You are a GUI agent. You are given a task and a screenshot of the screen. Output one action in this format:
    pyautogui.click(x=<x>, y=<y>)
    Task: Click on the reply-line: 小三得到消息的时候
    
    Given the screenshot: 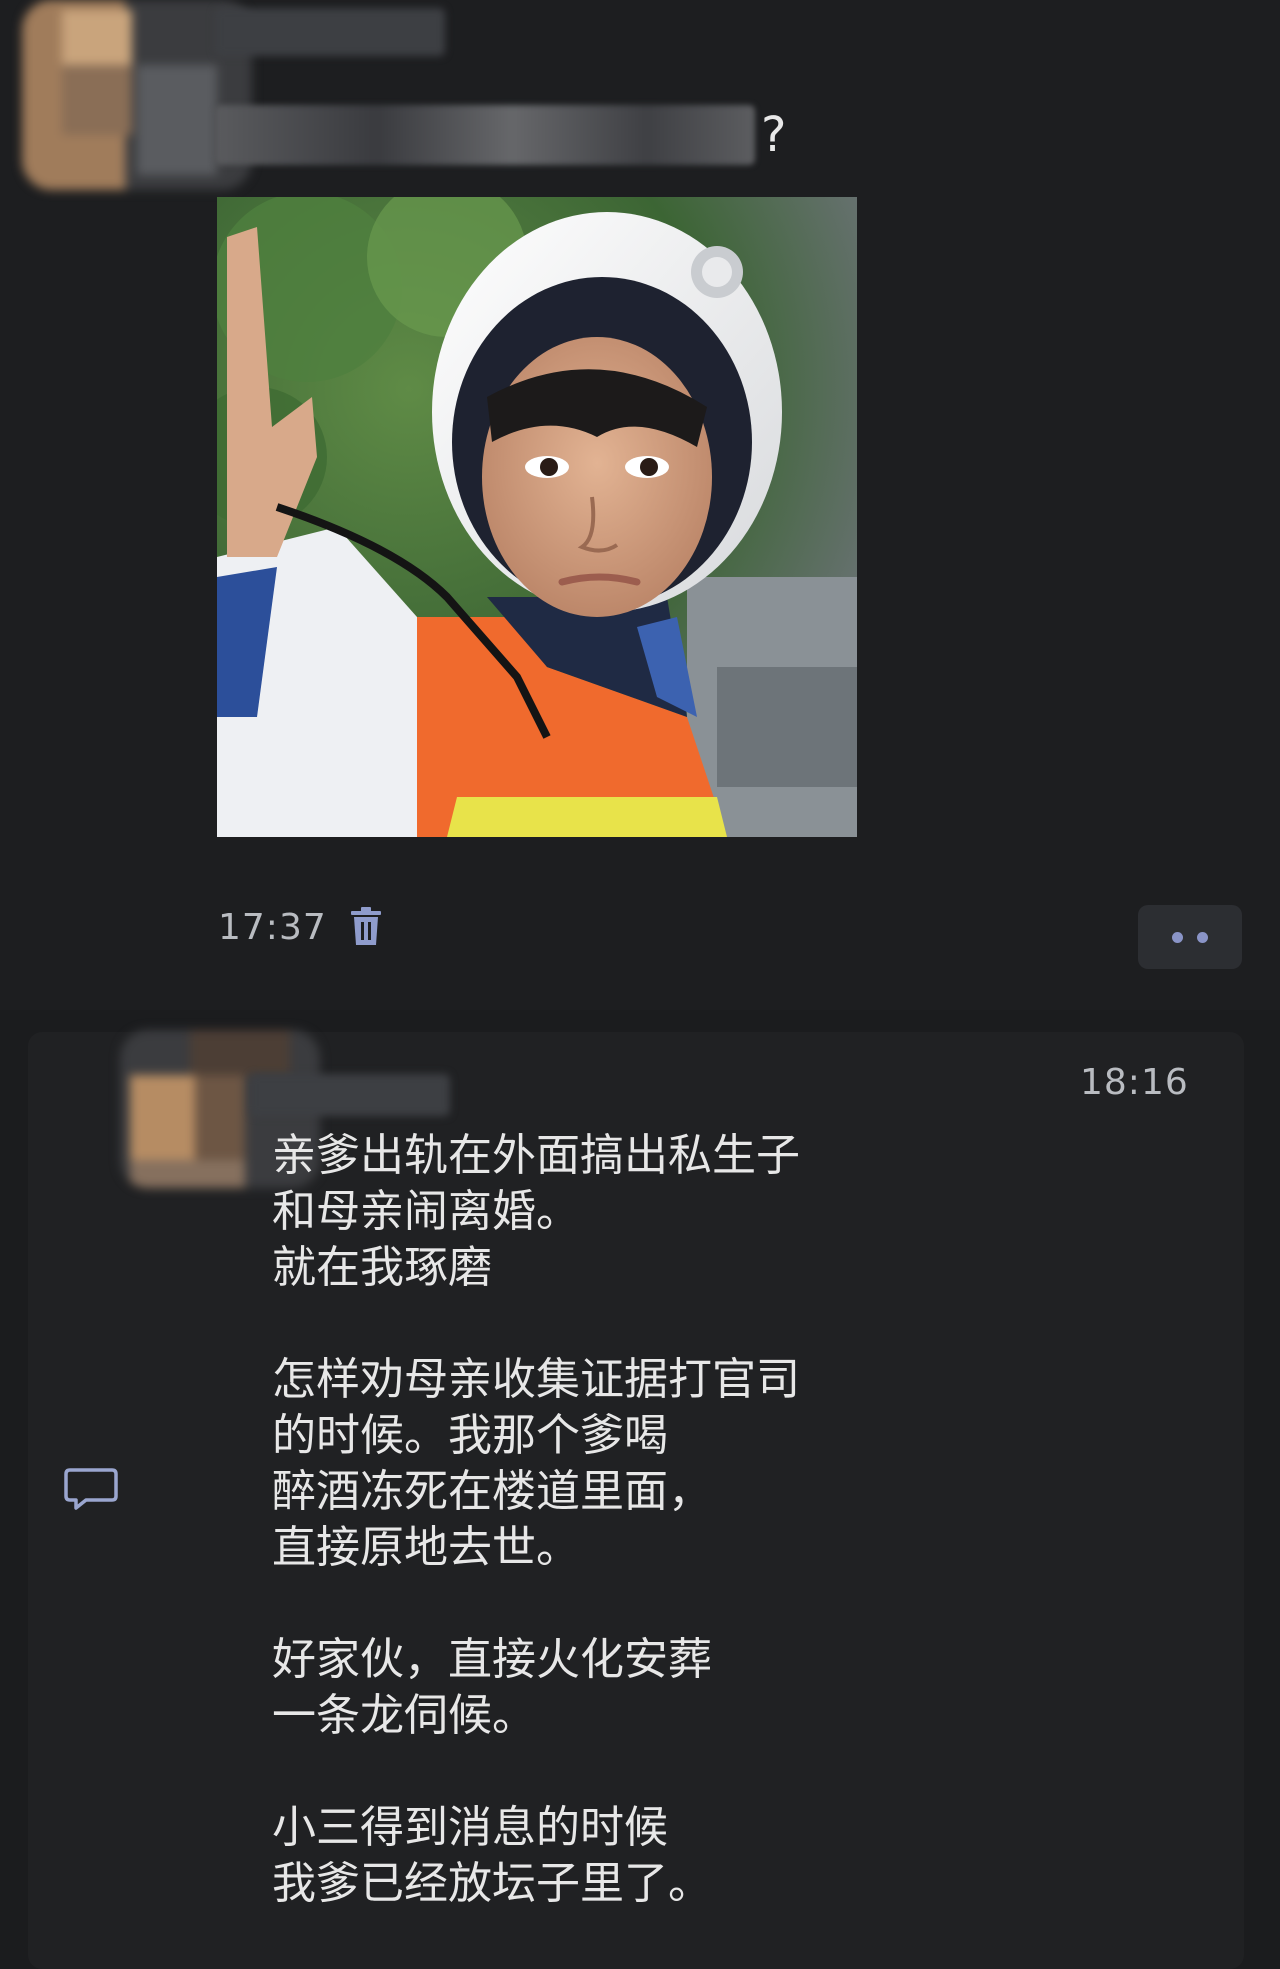 What is the action you would take?
    pyautogui.click(x=470, y=1827)
    